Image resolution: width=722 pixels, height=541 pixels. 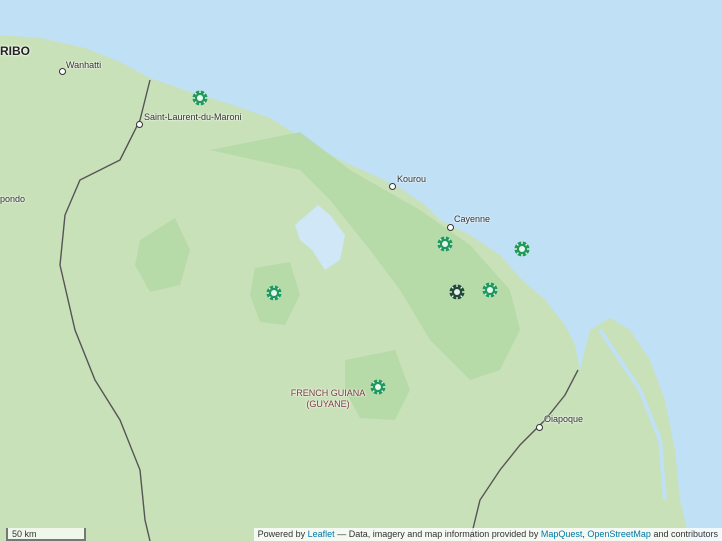 I want to click on turtle-marker-saint-laurent, so click(x=200, y=98).